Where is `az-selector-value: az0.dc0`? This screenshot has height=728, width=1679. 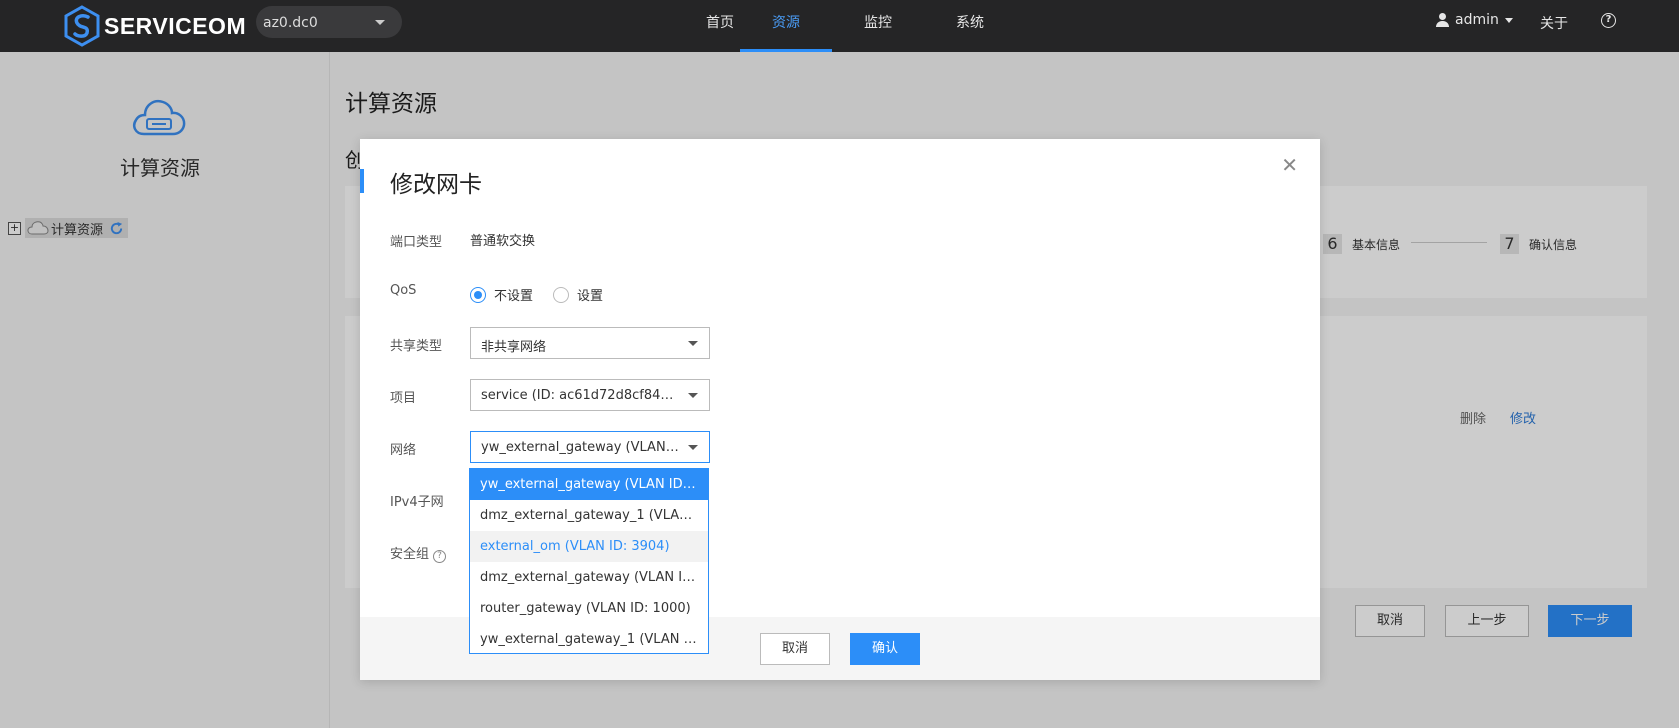 az-selector-value: az0.dc0 is located at coordinates (290, 23).